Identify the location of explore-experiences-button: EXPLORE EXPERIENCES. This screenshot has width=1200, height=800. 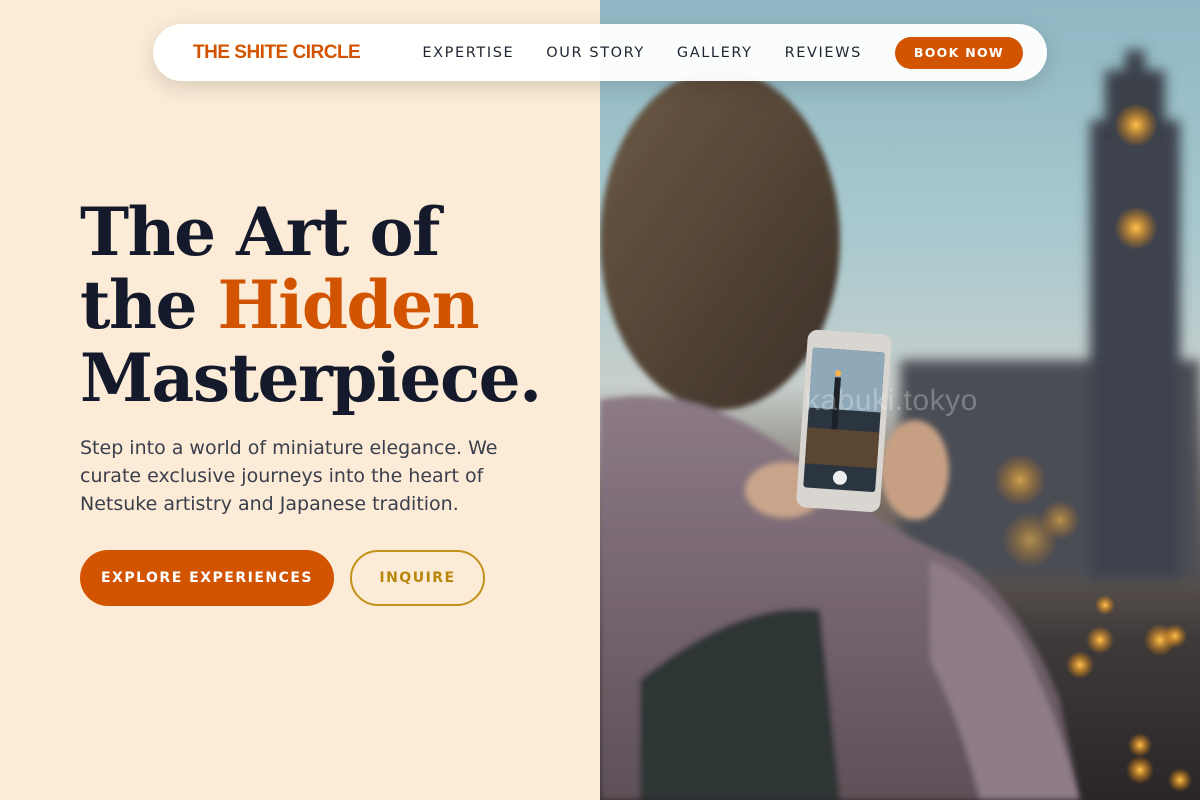
(207, 578).